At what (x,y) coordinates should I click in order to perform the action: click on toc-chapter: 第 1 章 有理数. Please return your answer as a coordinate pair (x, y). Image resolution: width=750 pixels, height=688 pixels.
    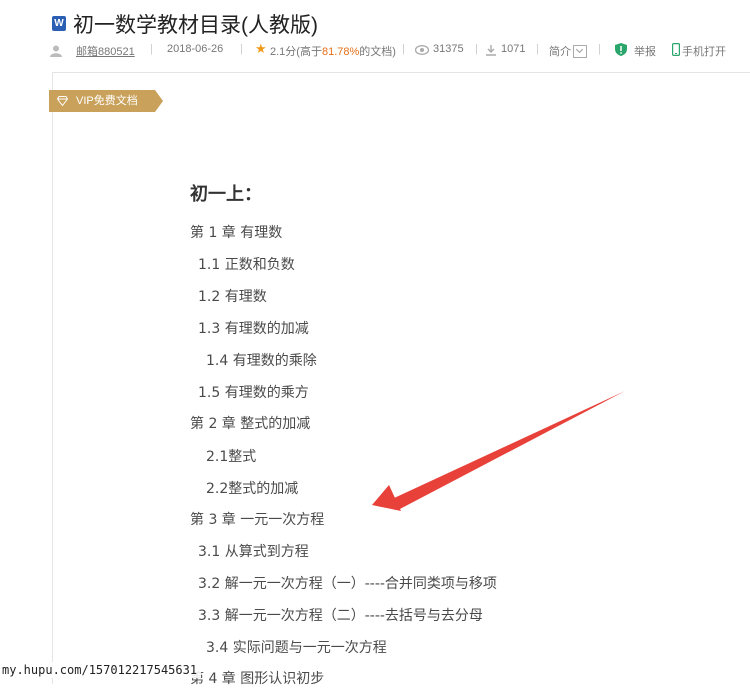
    Looking at the image, I should click on (236, 233).